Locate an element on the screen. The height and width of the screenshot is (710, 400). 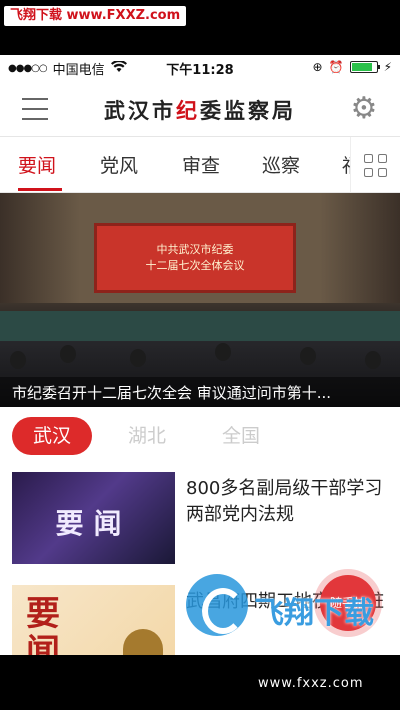
page-title: 武汉市纪委监察局 is located at coordinates (200, 111).